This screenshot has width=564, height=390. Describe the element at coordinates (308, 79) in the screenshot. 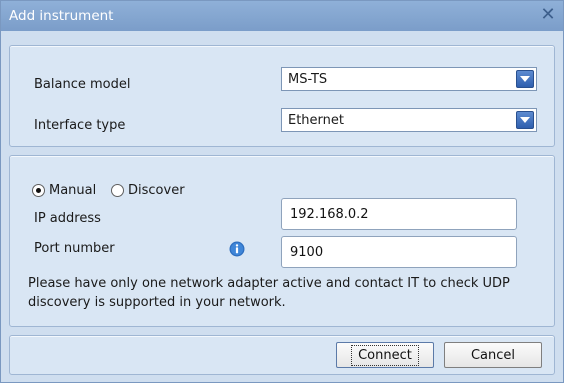

I see `balance-model-value: MS-TS` at that location.